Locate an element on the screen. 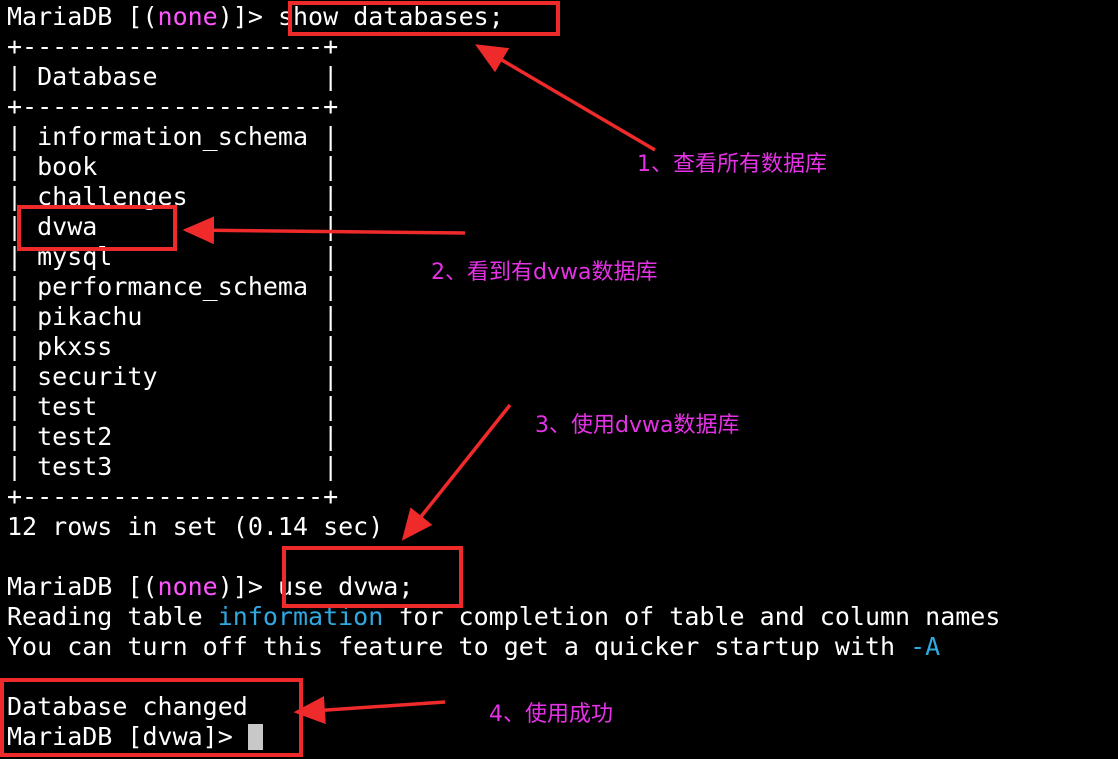 This screenshot has width=1118, height=759. annotation-4: 4、使用成功 is located at coordinates (551, 714).